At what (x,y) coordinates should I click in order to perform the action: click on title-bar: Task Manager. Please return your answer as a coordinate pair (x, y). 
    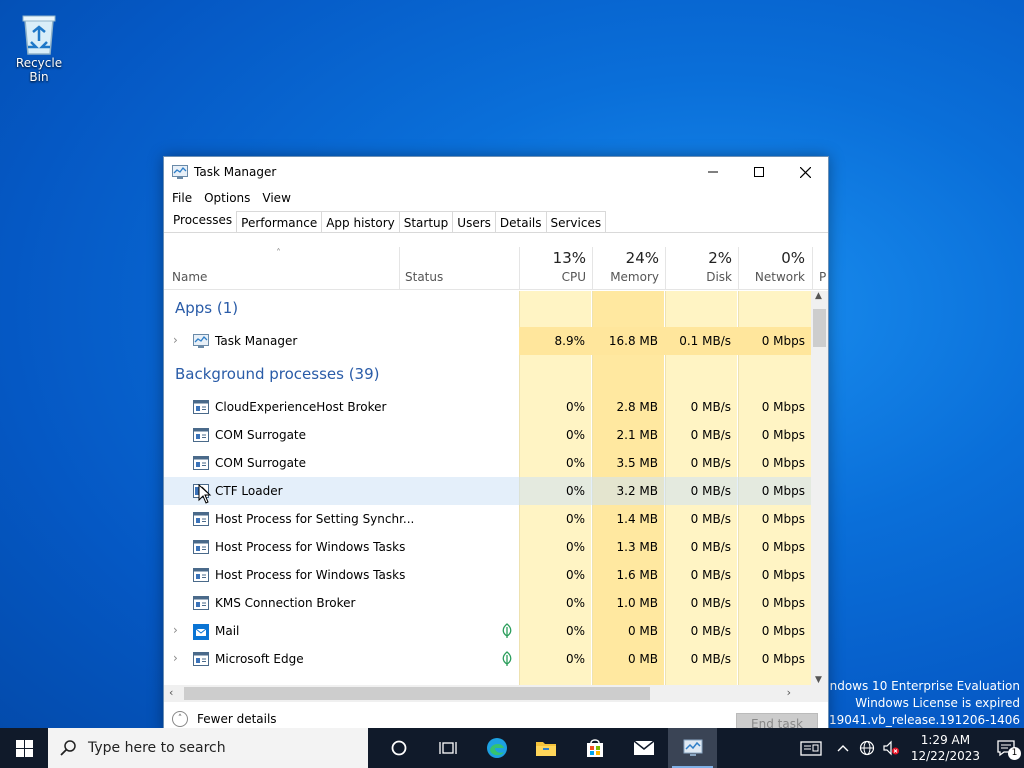
    Looking at the image, I should click on (496, 172).